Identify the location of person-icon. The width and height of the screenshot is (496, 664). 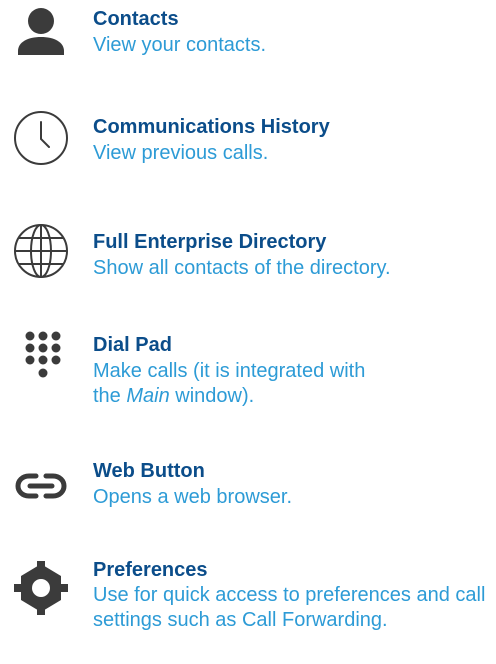
(41, 31).